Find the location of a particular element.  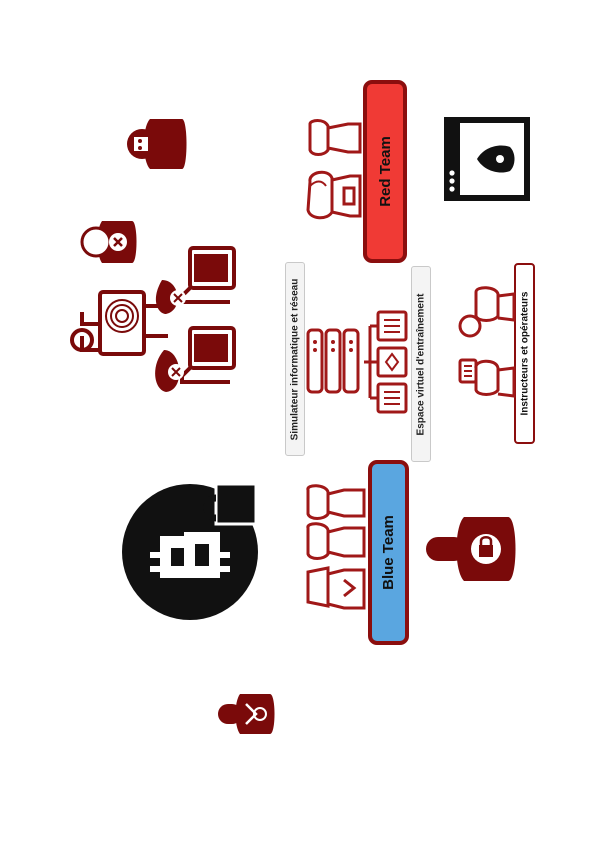

blue-team-label: Blue Team is located at coordinates (388, 552).